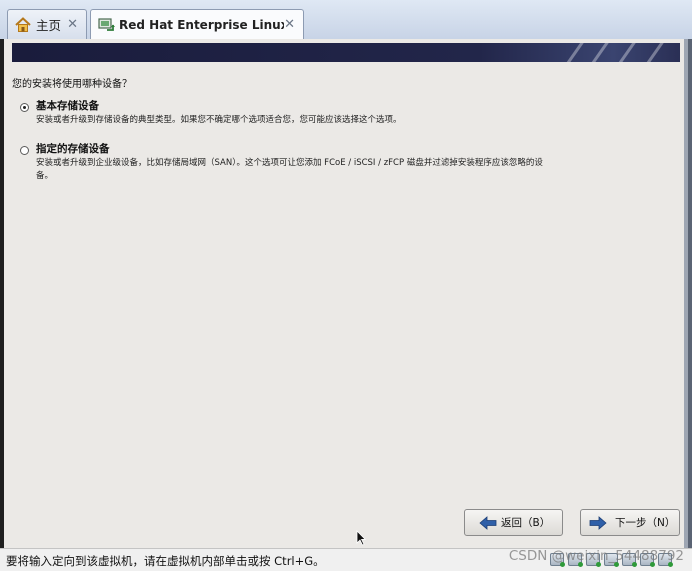  I want to click on tab-home: 主页 ✕, so click(47, 24).